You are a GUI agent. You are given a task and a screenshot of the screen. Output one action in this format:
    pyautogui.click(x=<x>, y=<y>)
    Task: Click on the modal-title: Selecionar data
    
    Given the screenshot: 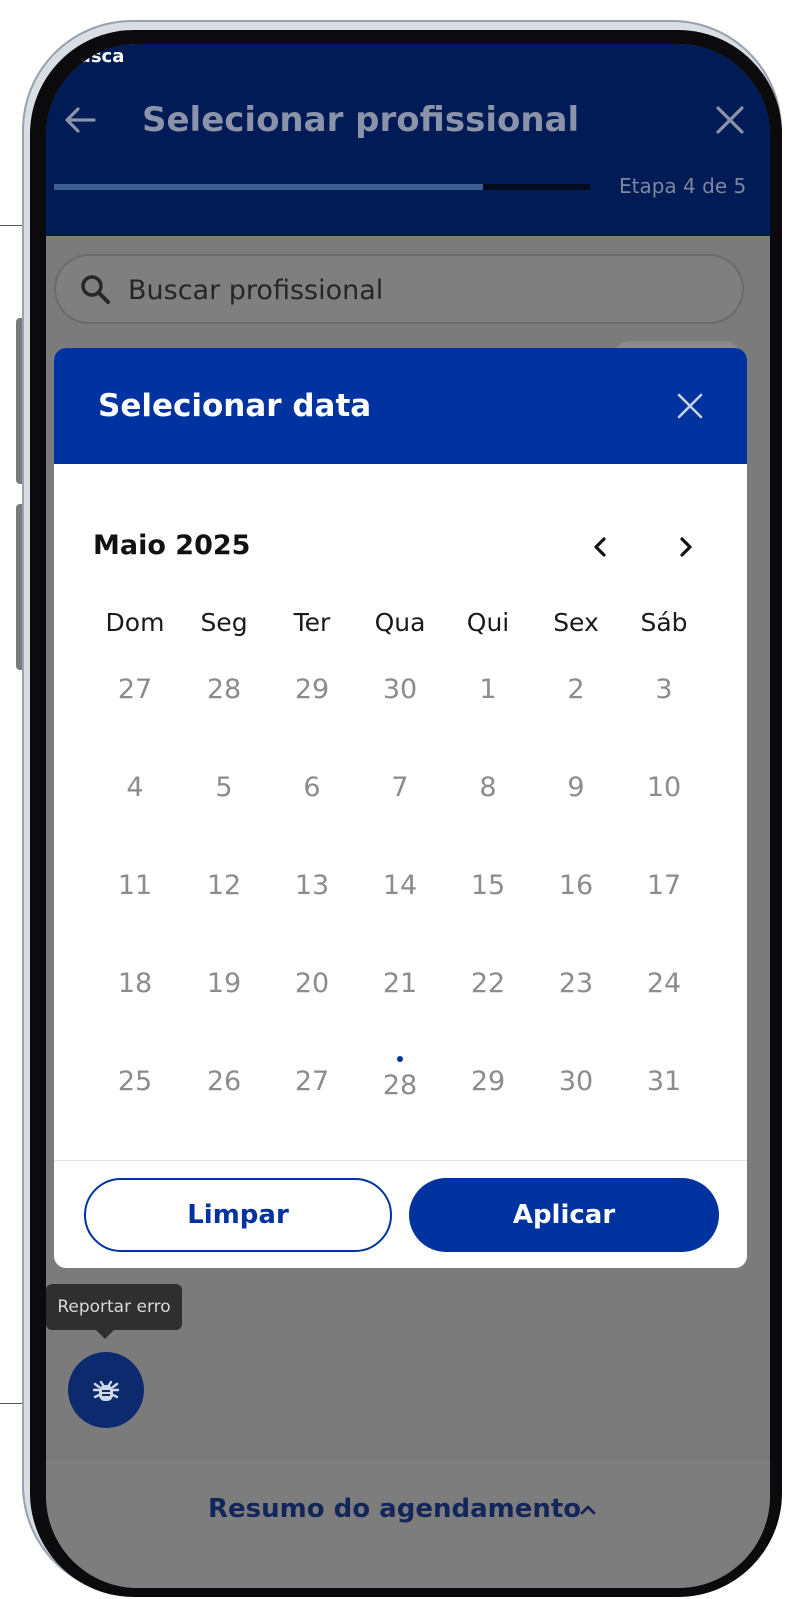 What is the action you would take?
    pyautogui.click(x=235, y=406)
    